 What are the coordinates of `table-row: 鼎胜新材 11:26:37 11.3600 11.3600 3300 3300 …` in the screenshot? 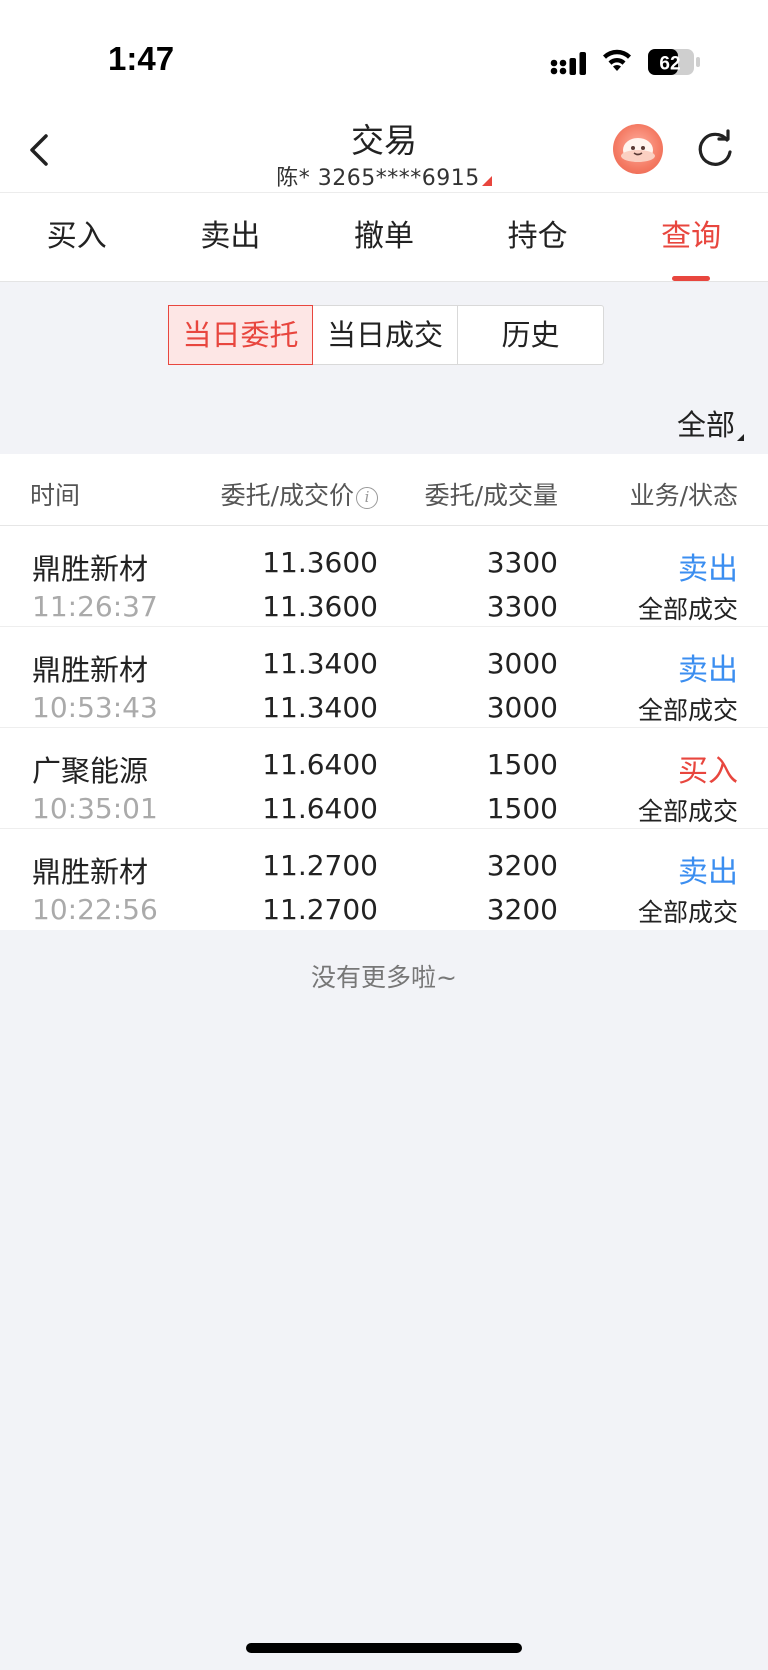 It's located at (384, 576).